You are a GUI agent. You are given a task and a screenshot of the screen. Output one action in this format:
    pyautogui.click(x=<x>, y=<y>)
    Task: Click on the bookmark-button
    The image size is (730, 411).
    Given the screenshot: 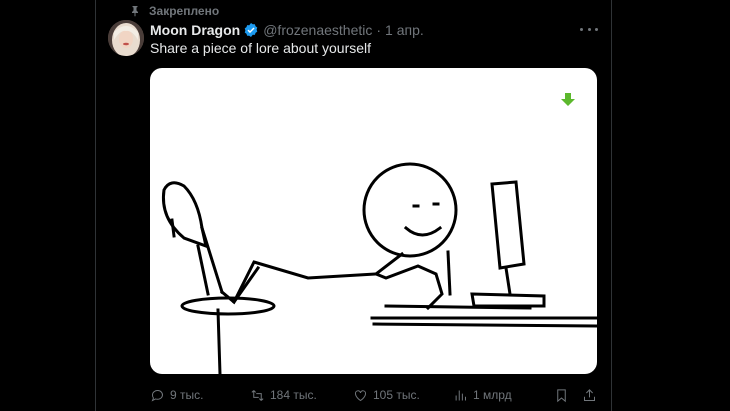 What is the action you would take?
    pyautogui.click(x=561, y=395)
    